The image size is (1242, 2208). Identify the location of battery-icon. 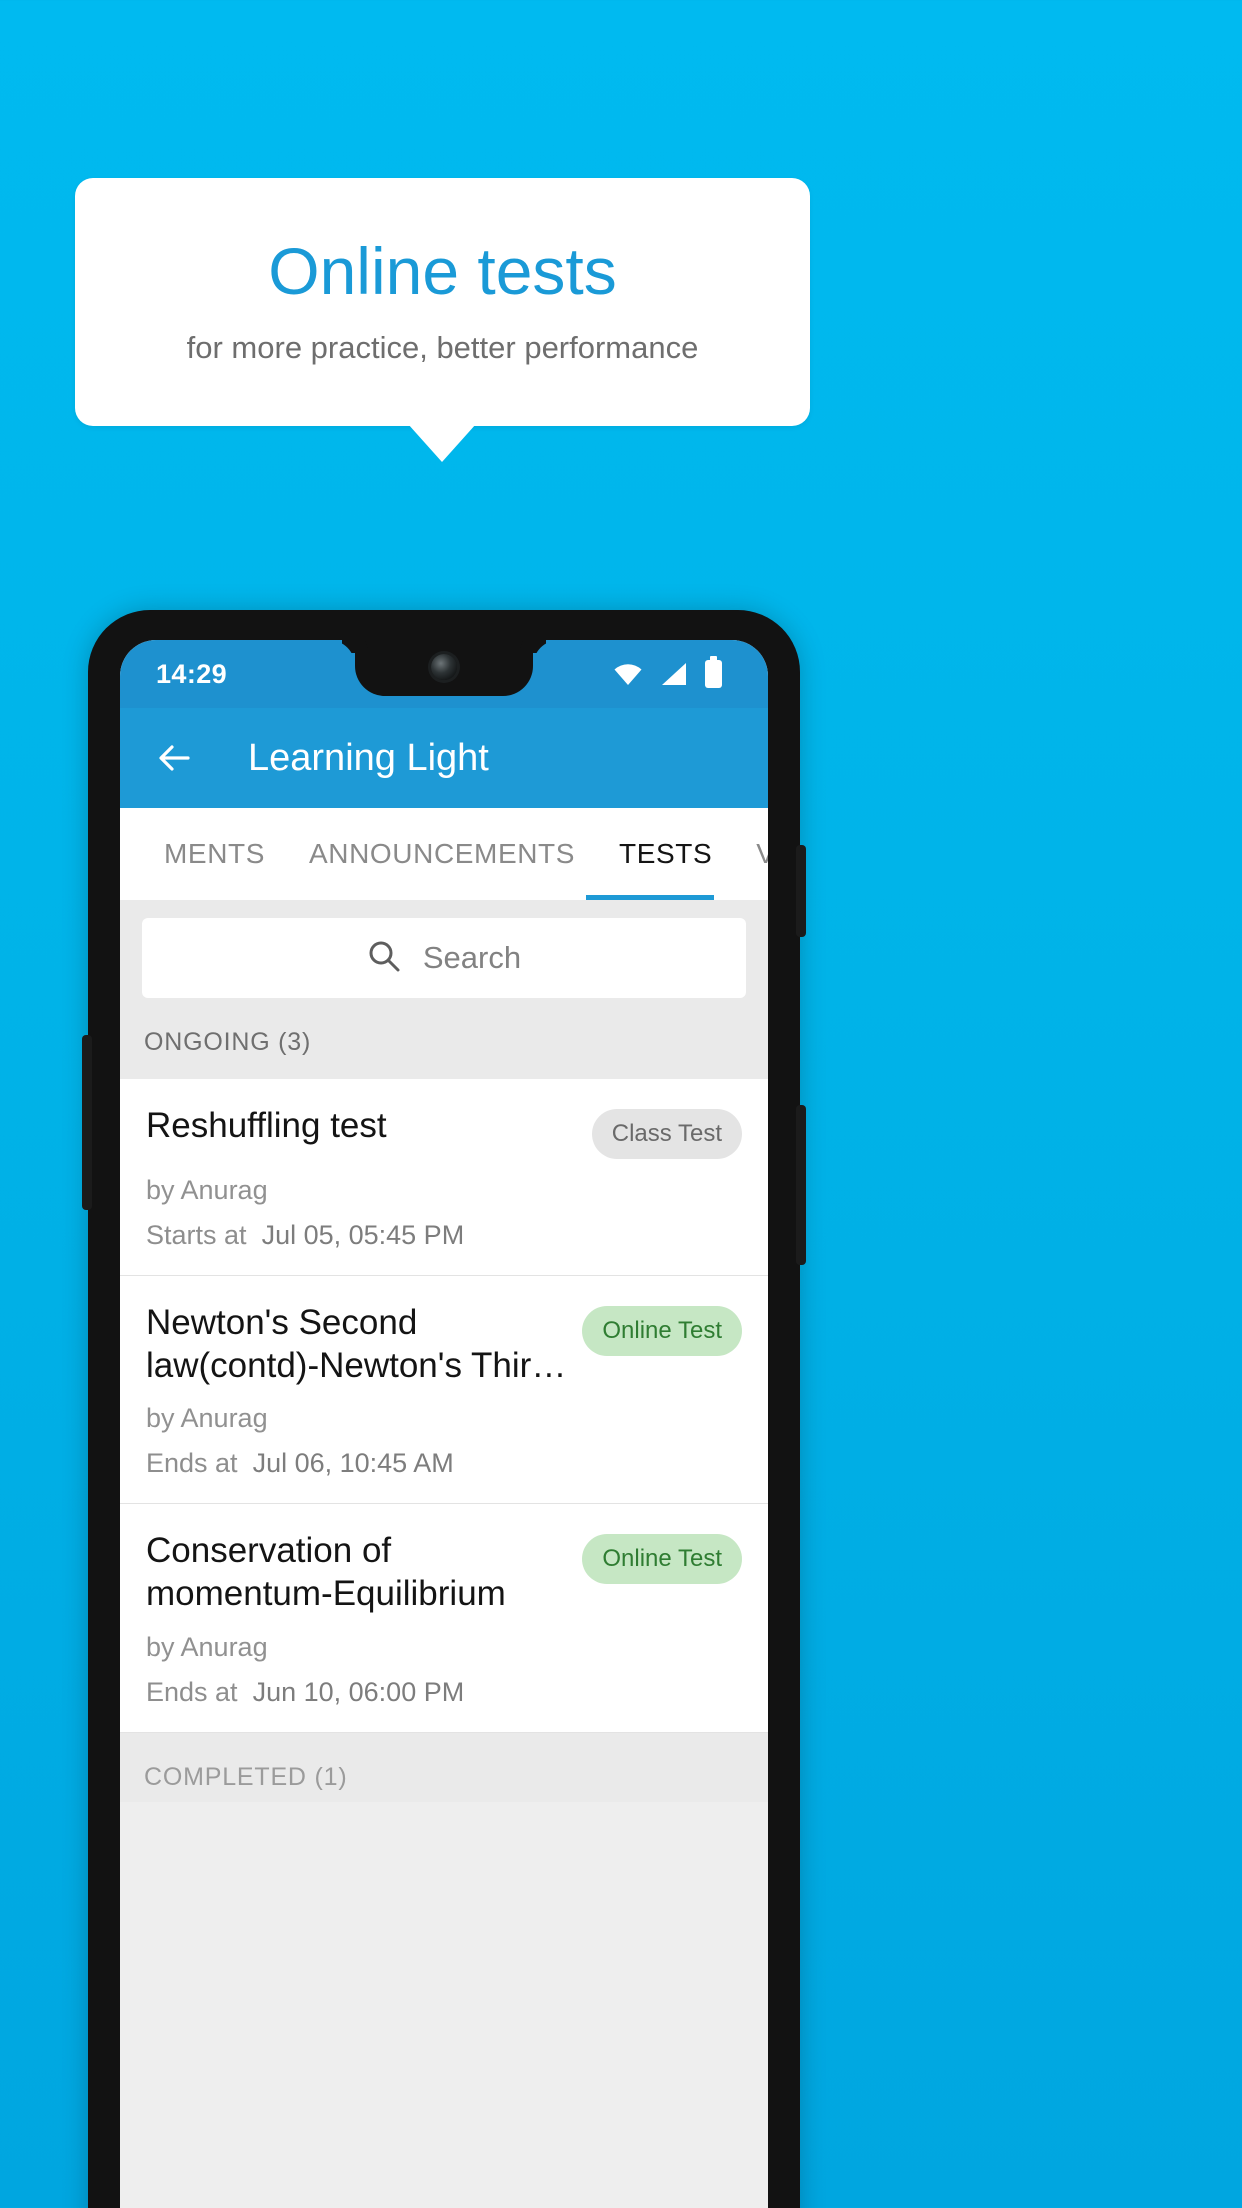
(713, 672).